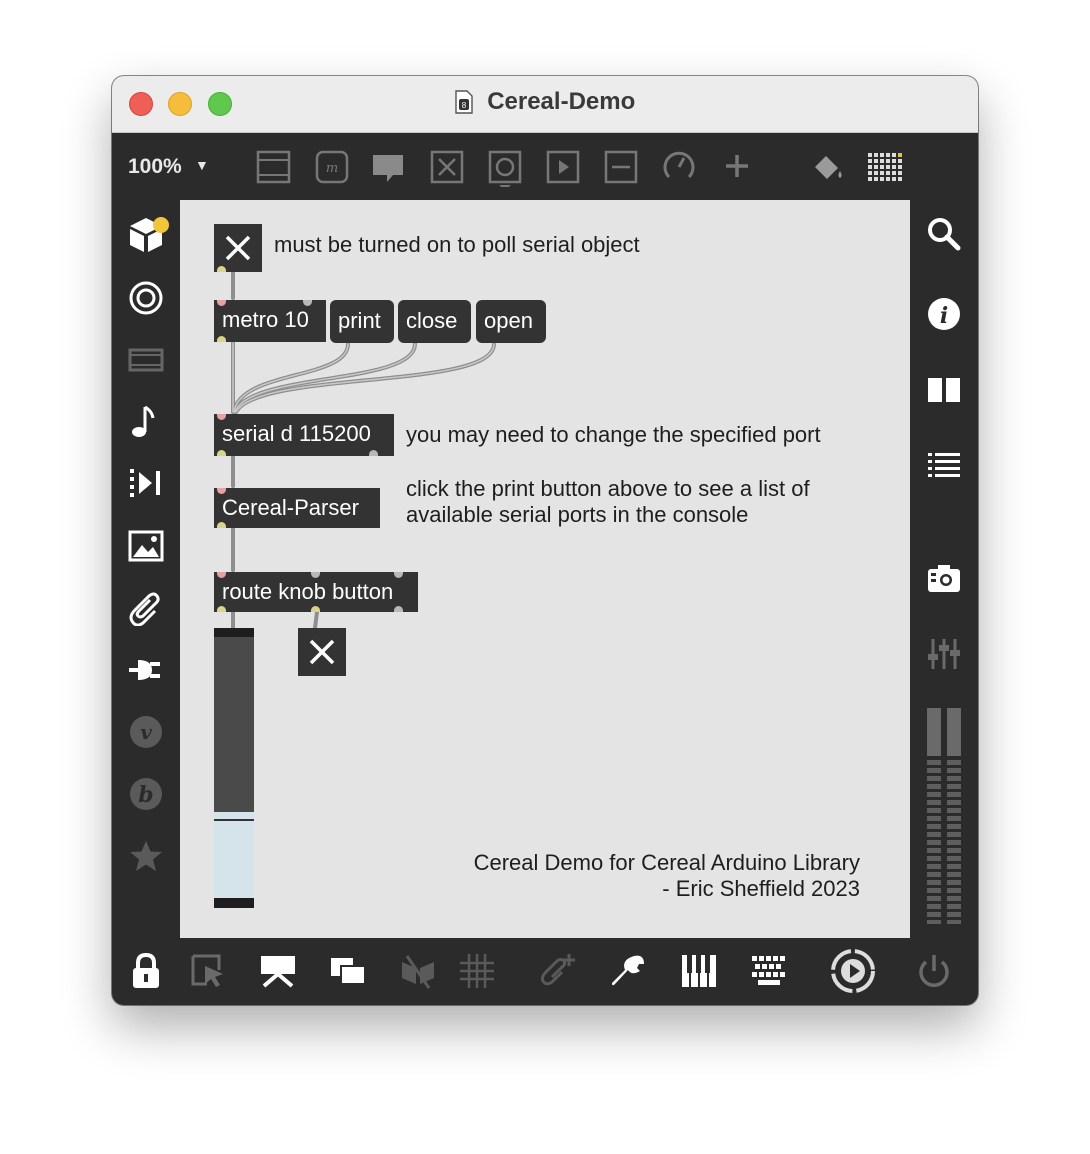  I want to click on grid-palette-icon, so click(885, 167).